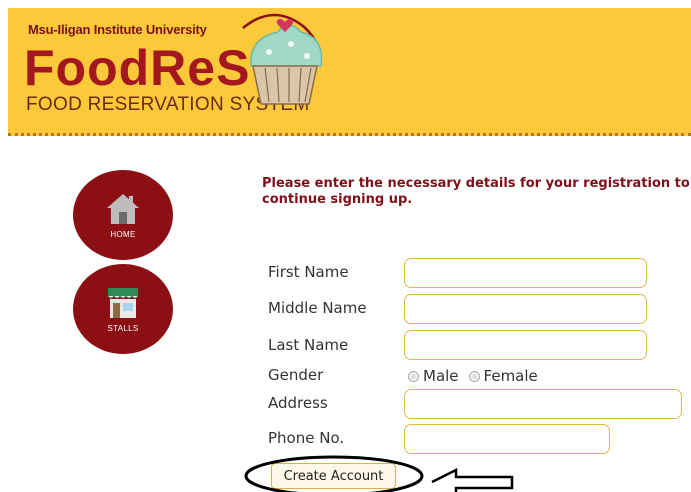 This screenshot has height=492, width=691. Describe the element at coordinates (510, 376) in the screenshot. I see `gender-female-label: Female` at that location.